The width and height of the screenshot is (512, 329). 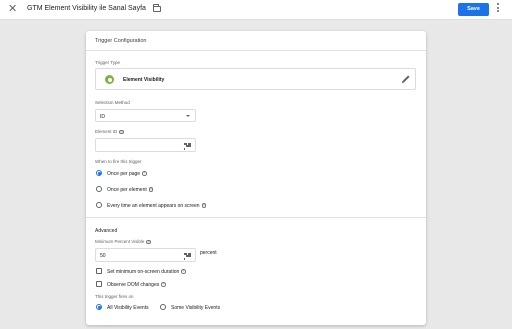 I want to click on percent-unit: percent, so click(x=208, y=253).